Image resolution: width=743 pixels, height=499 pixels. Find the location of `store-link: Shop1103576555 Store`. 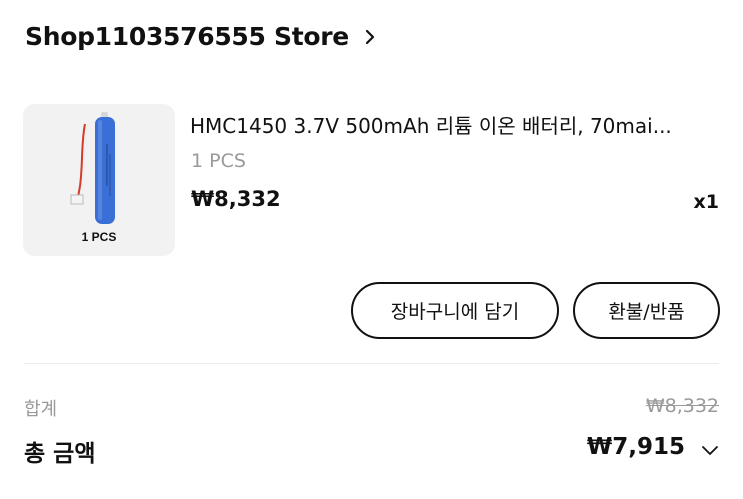

store-link: Shop1103576555 Store is located at coordinates (201, 36).